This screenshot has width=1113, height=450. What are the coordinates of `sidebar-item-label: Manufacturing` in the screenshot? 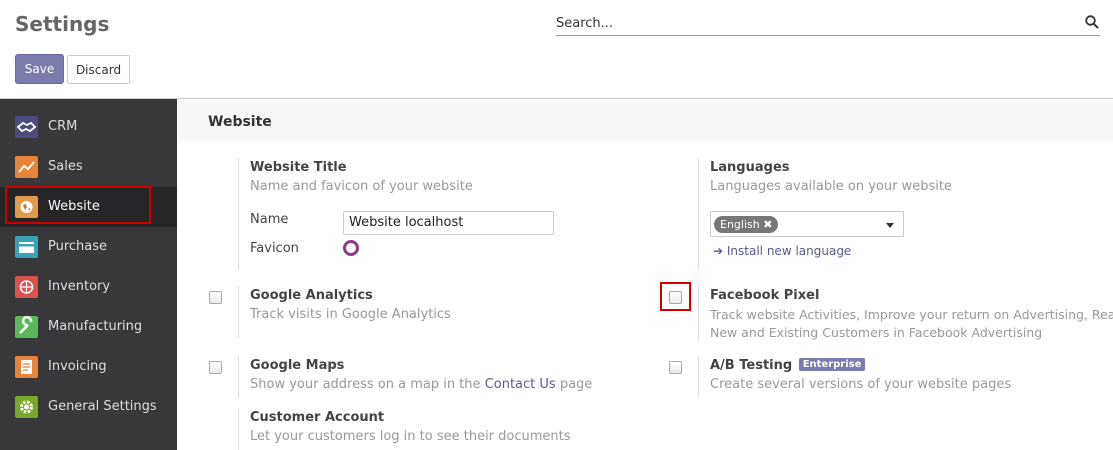 It's located at (95, 326).